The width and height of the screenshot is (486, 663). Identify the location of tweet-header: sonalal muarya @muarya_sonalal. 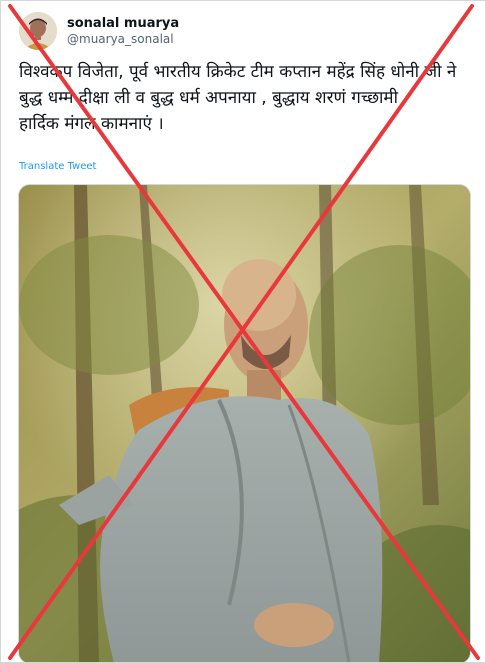
(99, 31).